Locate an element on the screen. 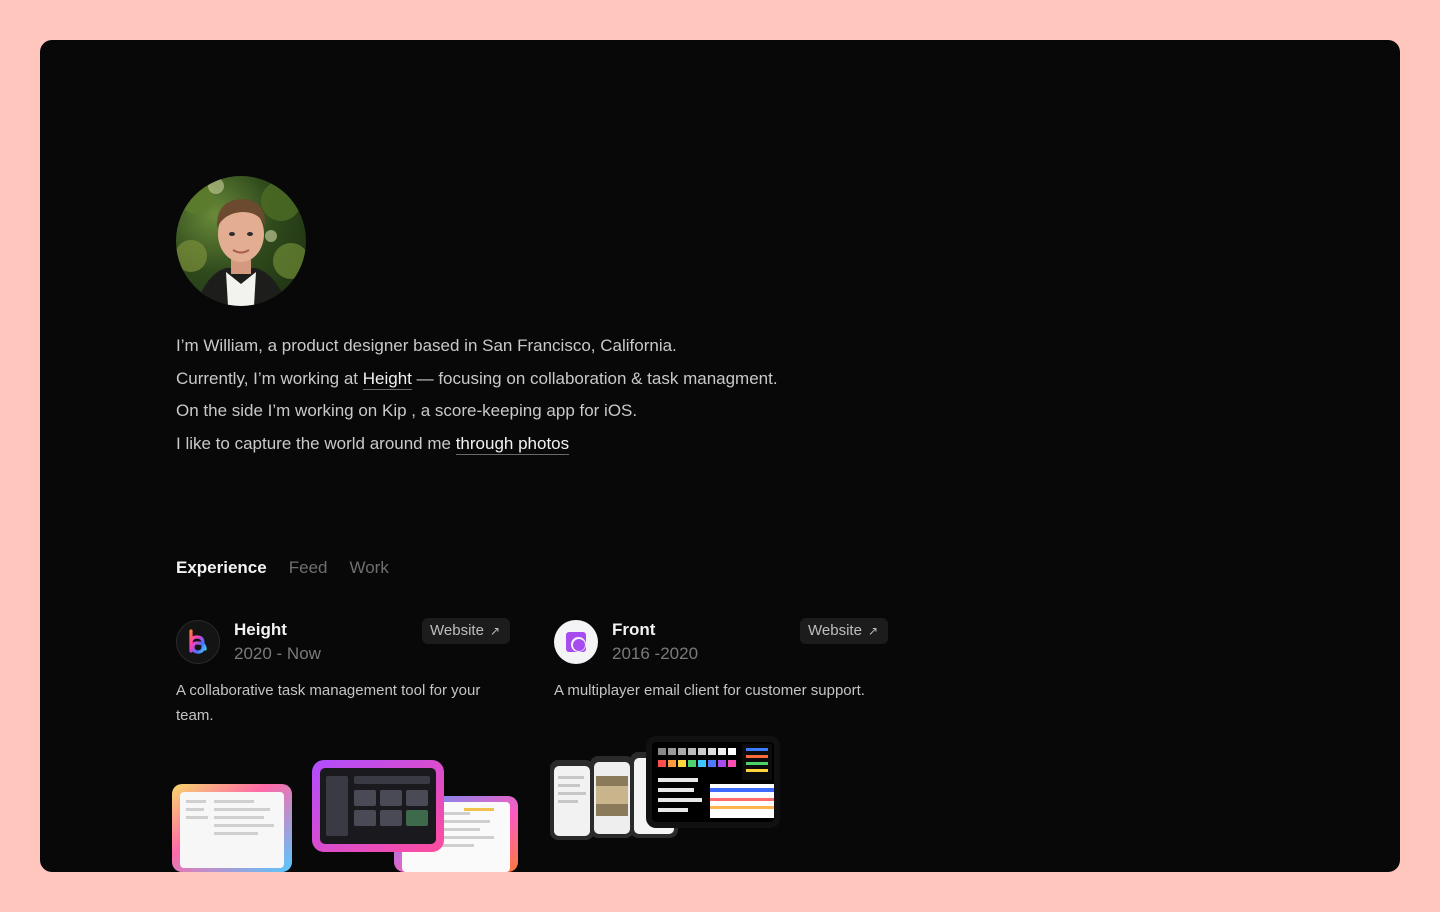  height-website-button: Website ↗ is located at coordinates (466, 631).